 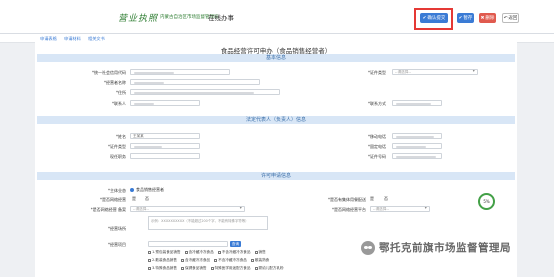 I want to click on business-project-label: *经营项目, so click(x=117, y=244).